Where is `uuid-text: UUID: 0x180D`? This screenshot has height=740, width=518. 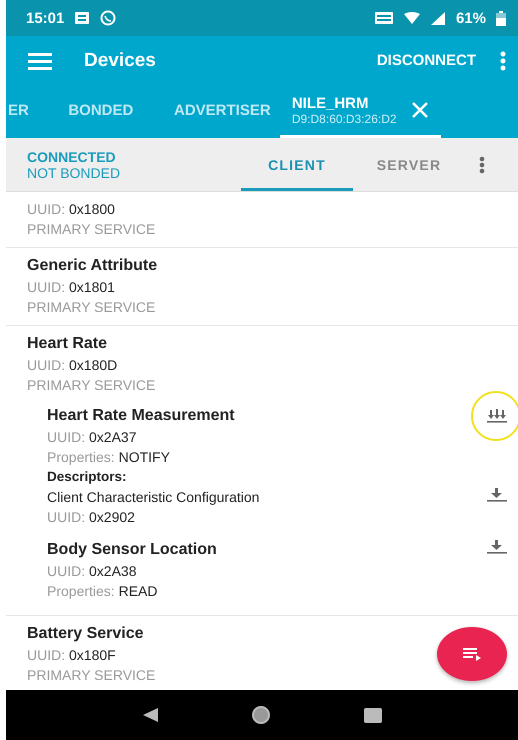 uuid-text: UUID: 0x180D is located at coordinates (72, 365).